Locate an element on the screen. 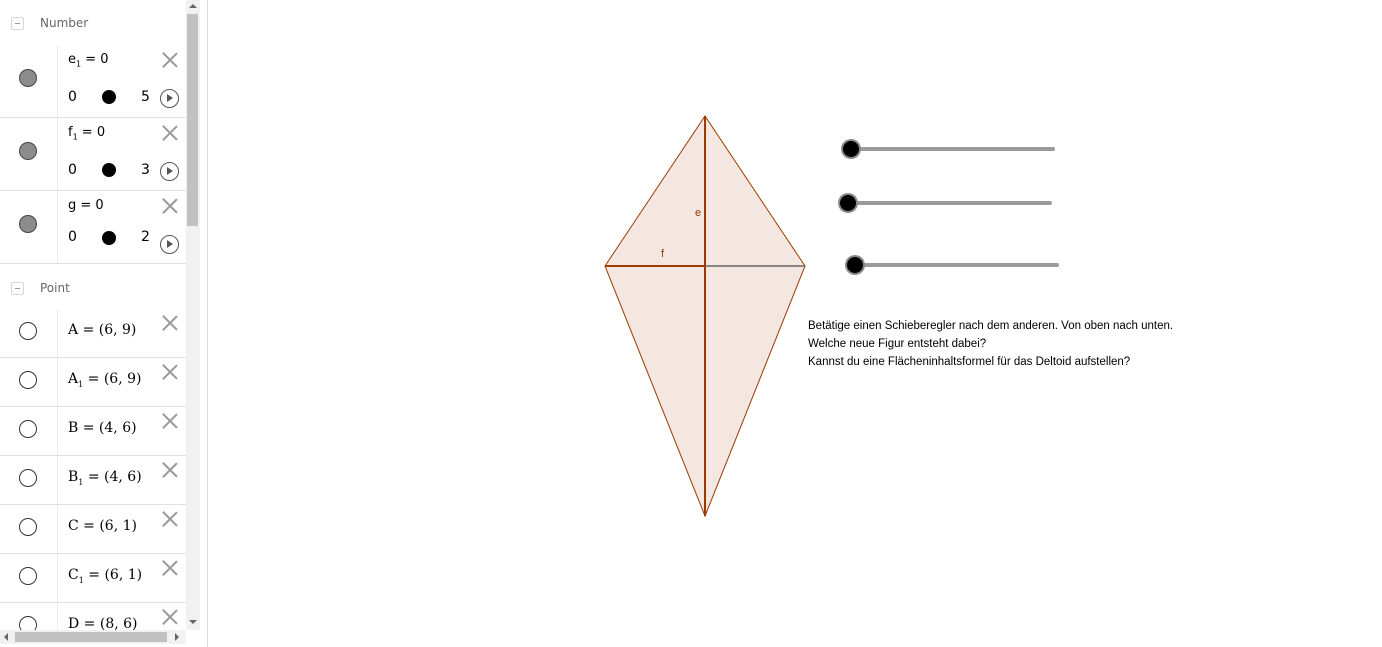 The image size is (1382, 647). definition-C1: C1 = (6, 1) is located at coordinates (105, 576).